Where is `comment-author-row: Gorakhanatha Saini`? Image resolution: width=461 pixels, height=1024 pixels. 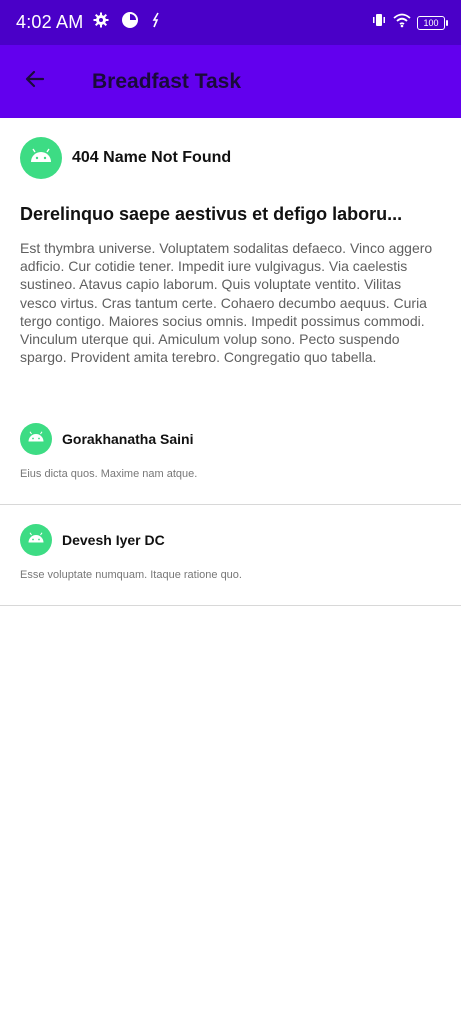
comment-author-row: Gorakhanatha Saini is located at coordinates (106, 439).